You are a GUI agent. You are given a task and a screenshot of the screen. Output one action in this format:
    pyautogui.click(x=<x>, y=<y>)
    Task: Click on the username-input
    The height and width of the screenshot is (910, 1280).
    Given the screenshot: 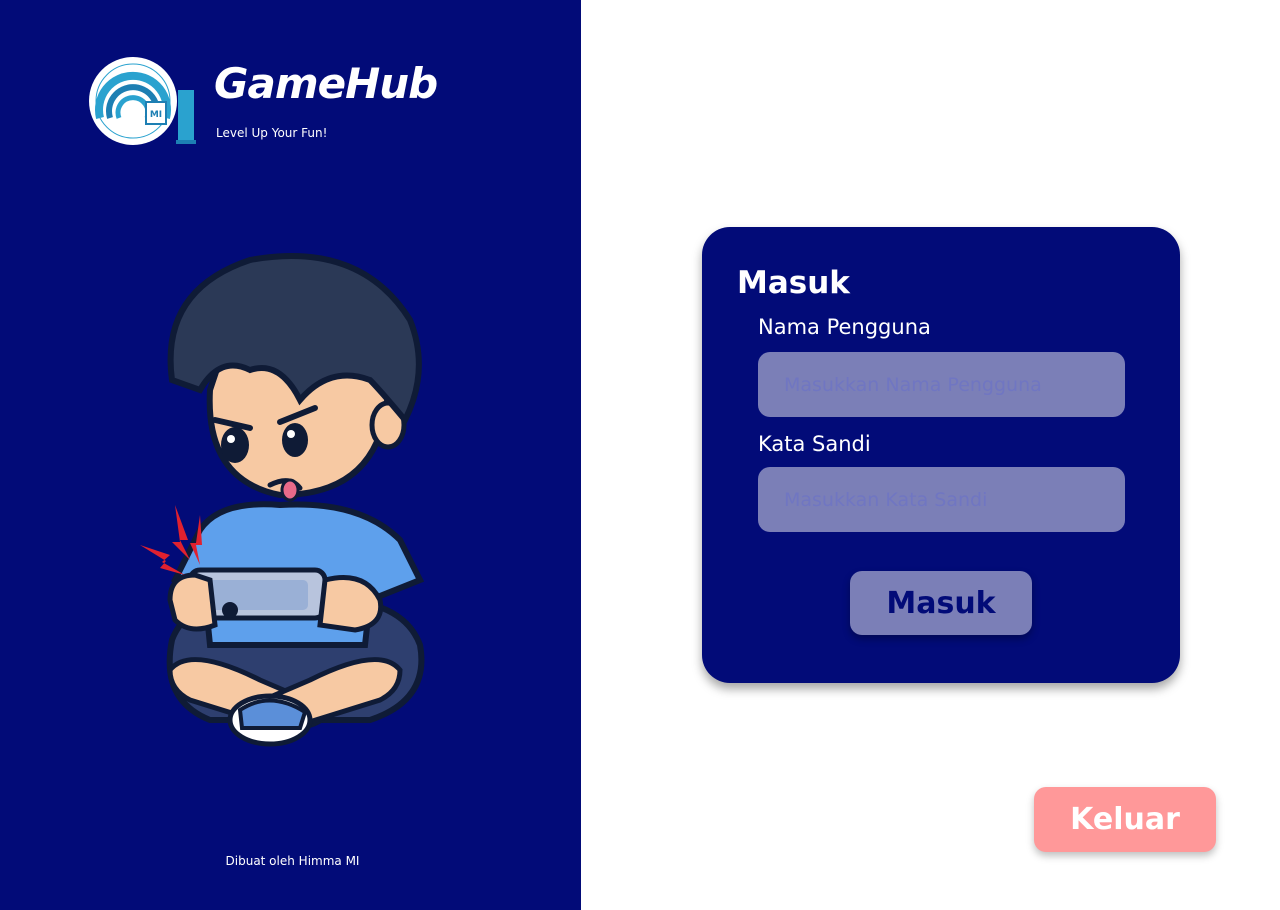 What is the action you would take?
    pyautogui.click(x=941, y=384)
    